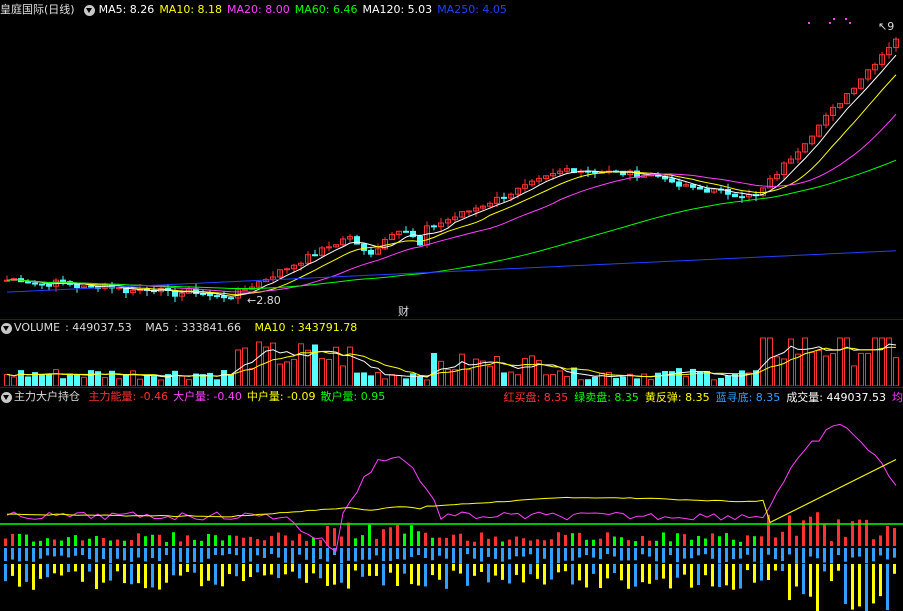 Image resolution: width=903 pixels, height=611 pixels. Describe the element at coordinates (403, 311) in the screenshot. I see `financial-report-marker: 财` at that location.